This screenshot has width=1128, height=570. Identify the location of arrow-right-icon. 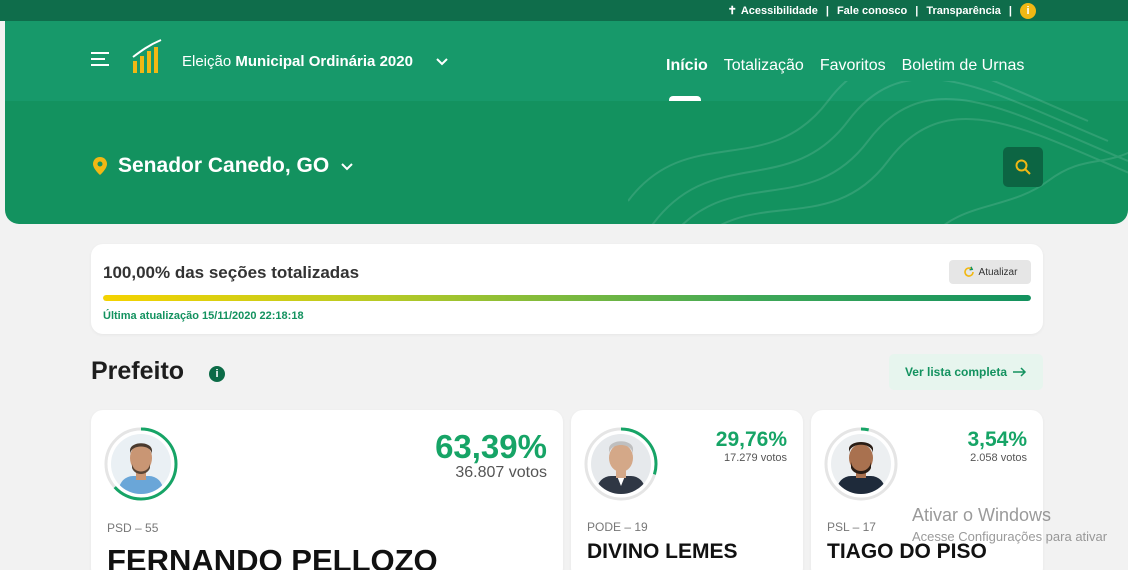
(1020, 372).